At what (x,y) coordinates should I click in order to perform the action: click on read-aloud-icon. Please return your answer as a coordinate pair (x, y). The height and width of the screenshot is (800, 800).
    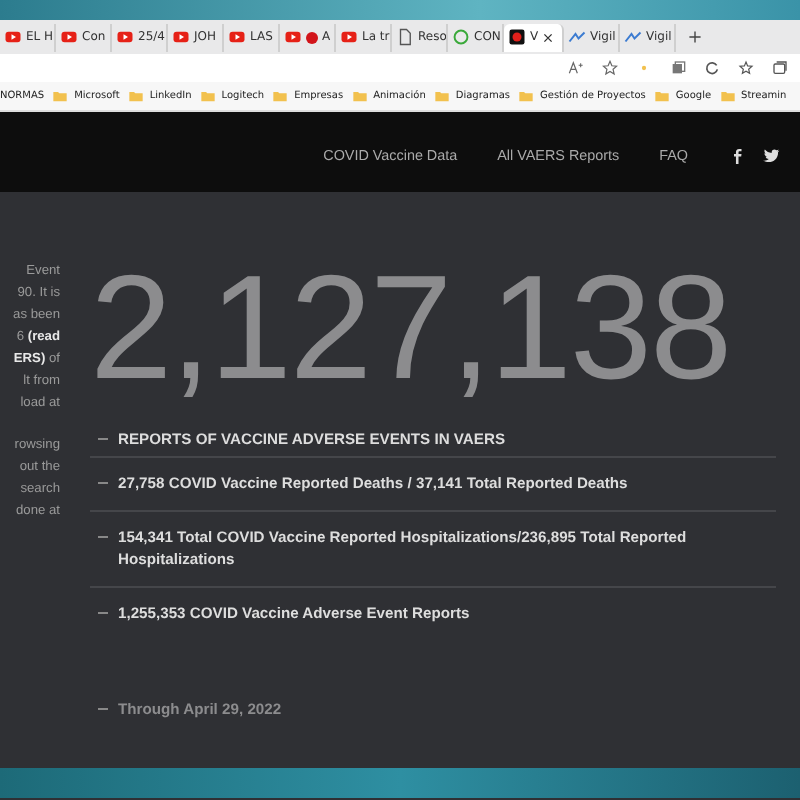
    Looking at the image, I should click on (576, 68).